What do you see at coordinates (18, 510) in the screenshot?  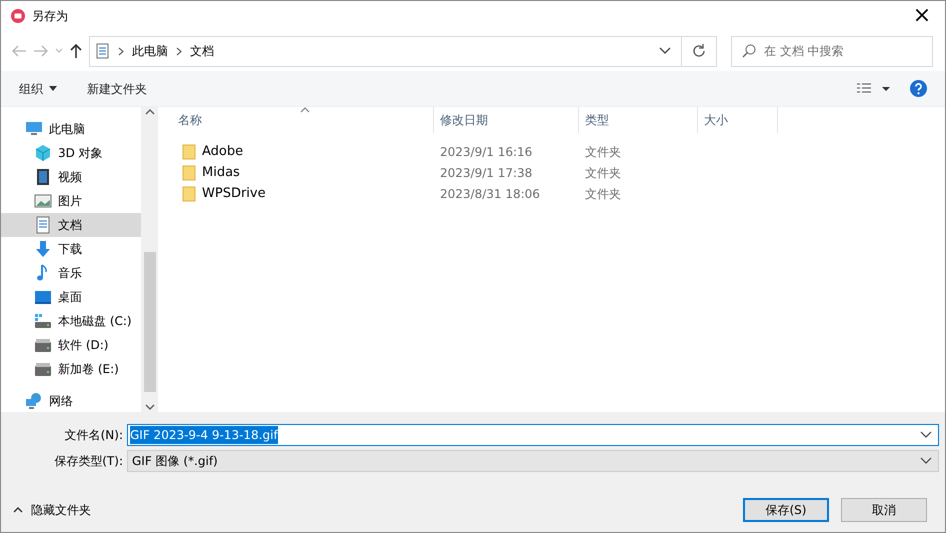 I see `chevron-up-icon` at bounding box center [18, 510].